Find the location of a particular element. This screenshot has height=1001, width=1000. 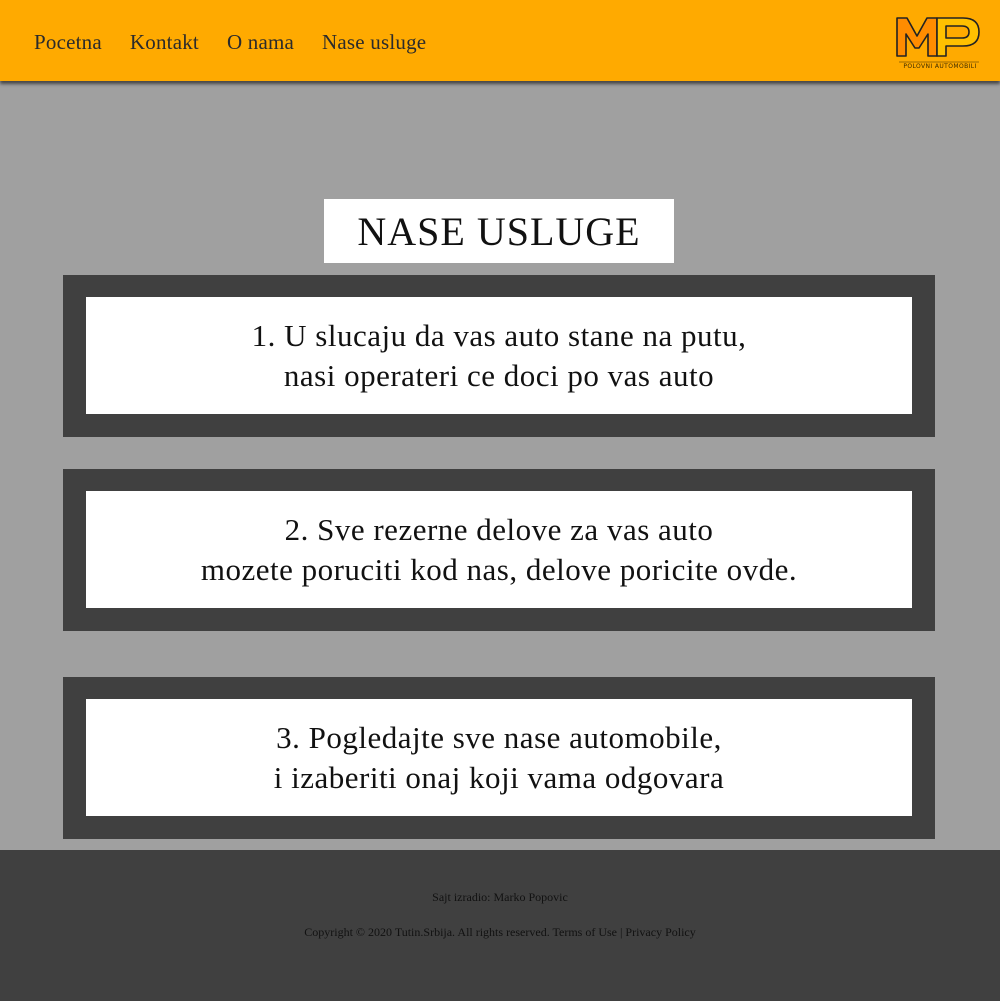

service-3-line-2: i izaberiti onaj koji vama odgovara is located at coordinates (499, 777).